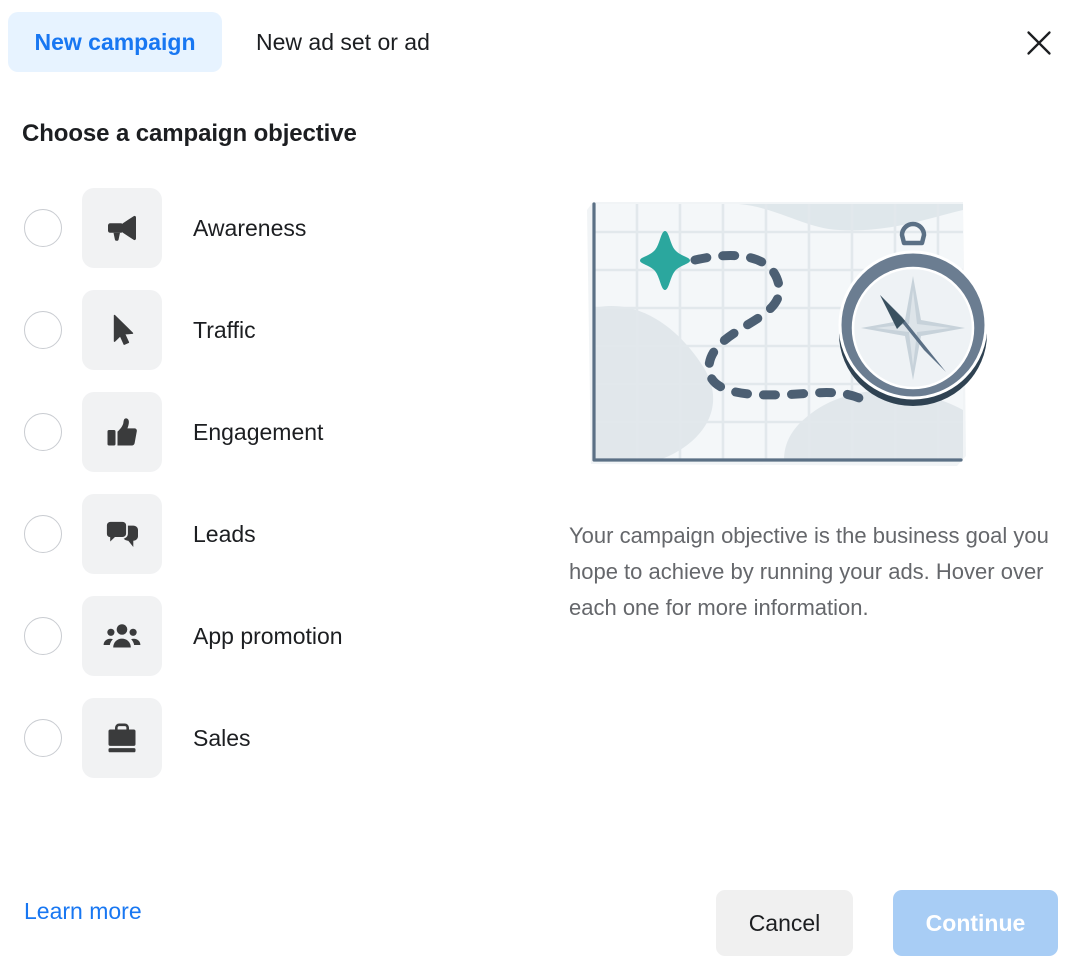  I want to click on radio-leads, so click(43, 534).